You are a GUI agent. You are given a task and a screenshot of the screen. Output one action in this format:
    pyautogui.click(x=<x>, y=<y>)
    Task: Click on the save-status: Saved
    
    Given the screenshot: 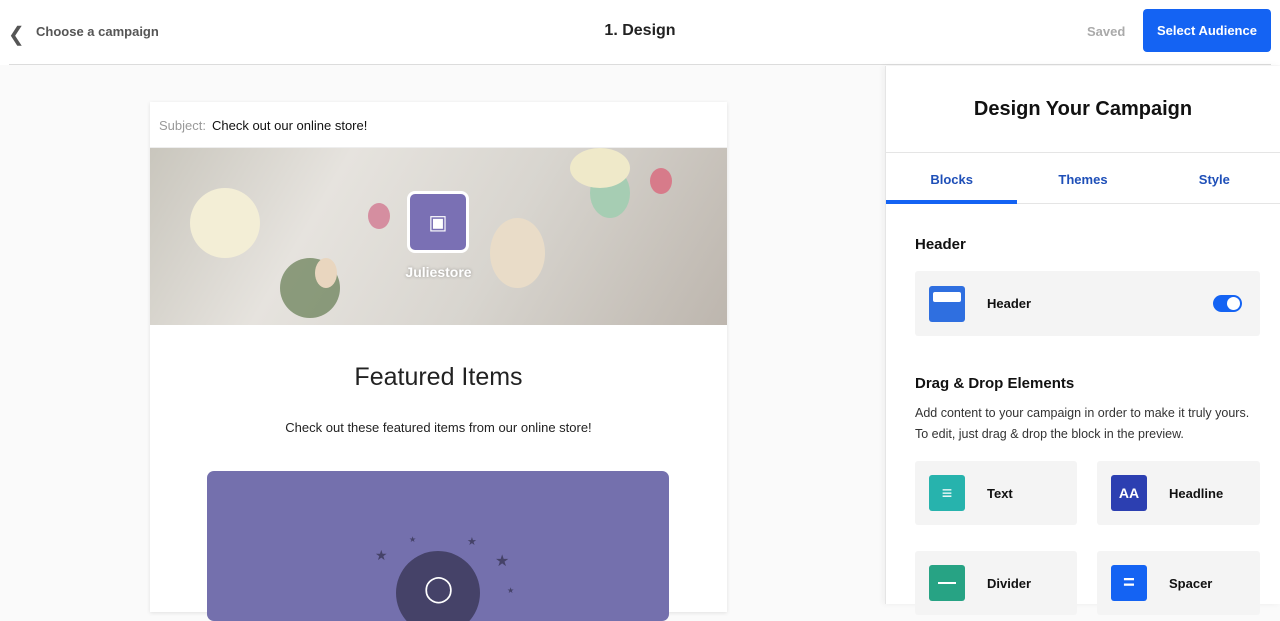 What is the action you would take?
    pyautogui.click(x=1106, y=31)
    